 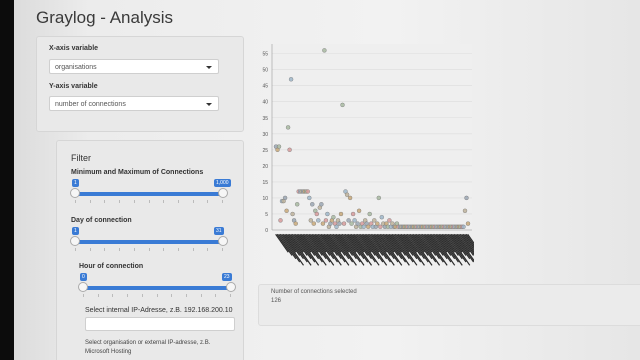 What do you see at coordinates (265, 119) in the screenshot?
I see `y-tick-label: 35` at bounding box center [265, 119].